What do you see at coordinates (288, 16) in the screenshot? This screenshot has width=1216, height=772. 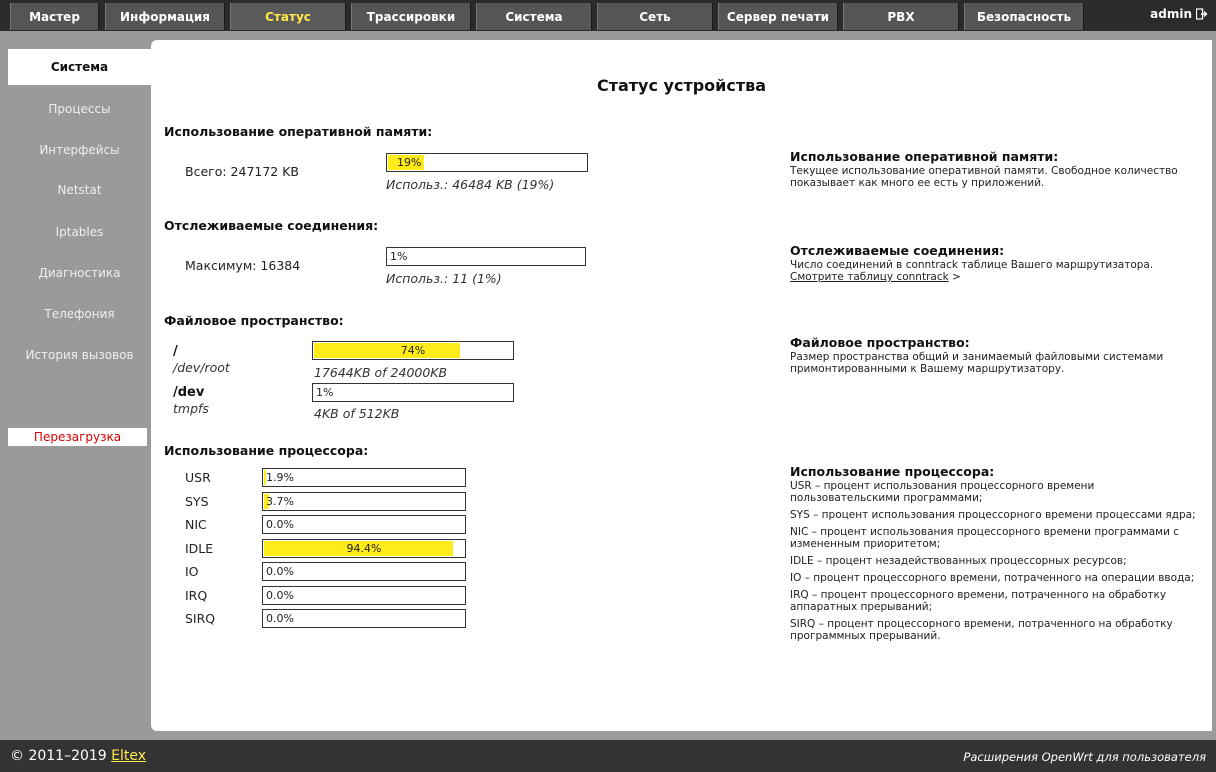 I see `tab-status: Статус` at bounding box center [288, 16].